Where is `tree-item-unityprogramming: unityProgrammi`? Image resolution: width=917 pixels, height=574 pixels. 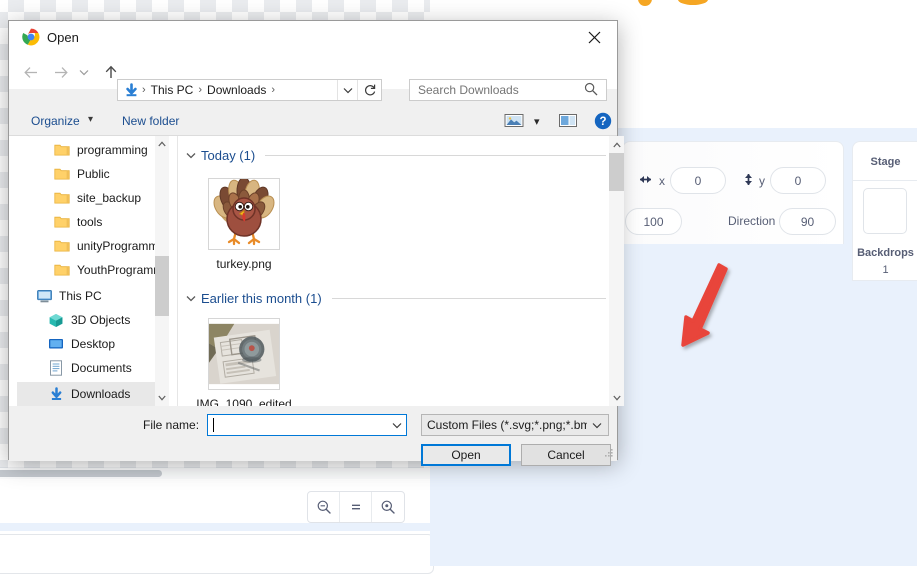 tree-item-unityprogramming: unityProgrammi is located at coordinates (92, 246).